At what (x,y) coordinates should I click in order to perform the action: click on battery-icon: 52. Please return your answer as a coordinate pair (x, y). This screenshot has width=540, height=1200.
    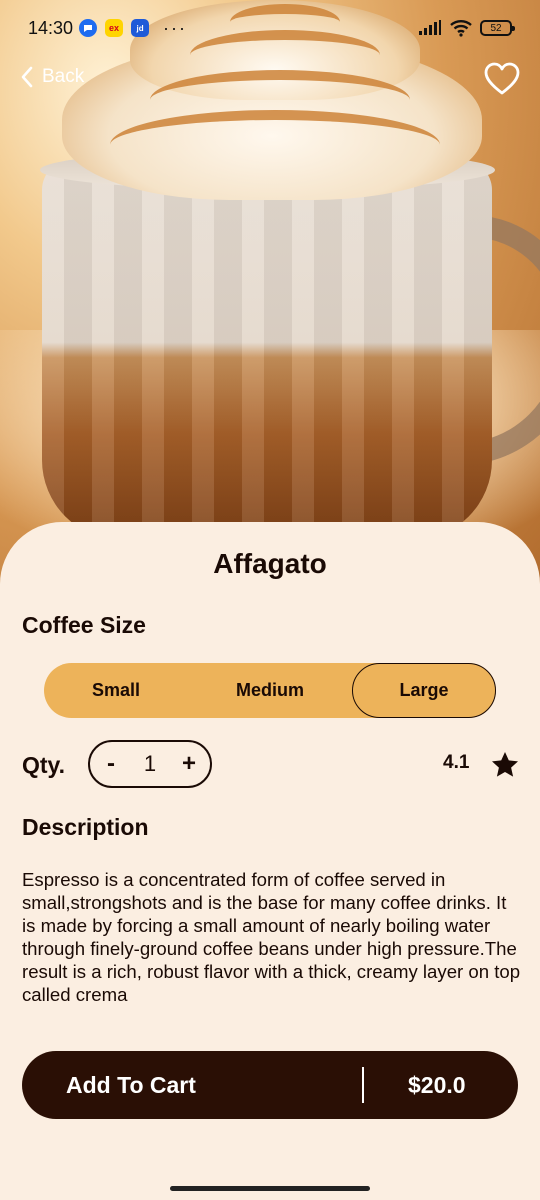
    Looking at the image, I should click on (497, 28).